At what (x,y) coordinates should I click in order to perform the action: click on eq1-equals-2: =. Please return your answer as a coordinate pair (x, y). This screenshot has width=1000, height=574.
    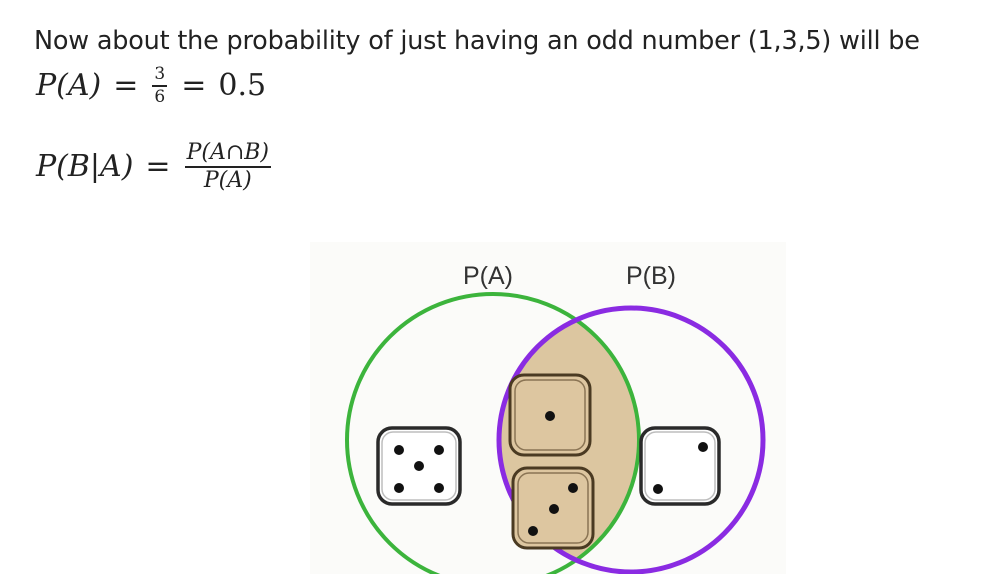
    Looking at the image, I should click on (194, 86).